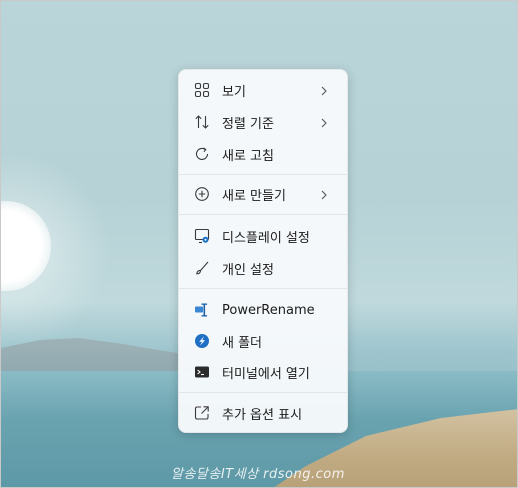  What do you see at coordinates (202, 341) in the screenshot?
I see `new-folder-icon` at bounding box center [202, 341].